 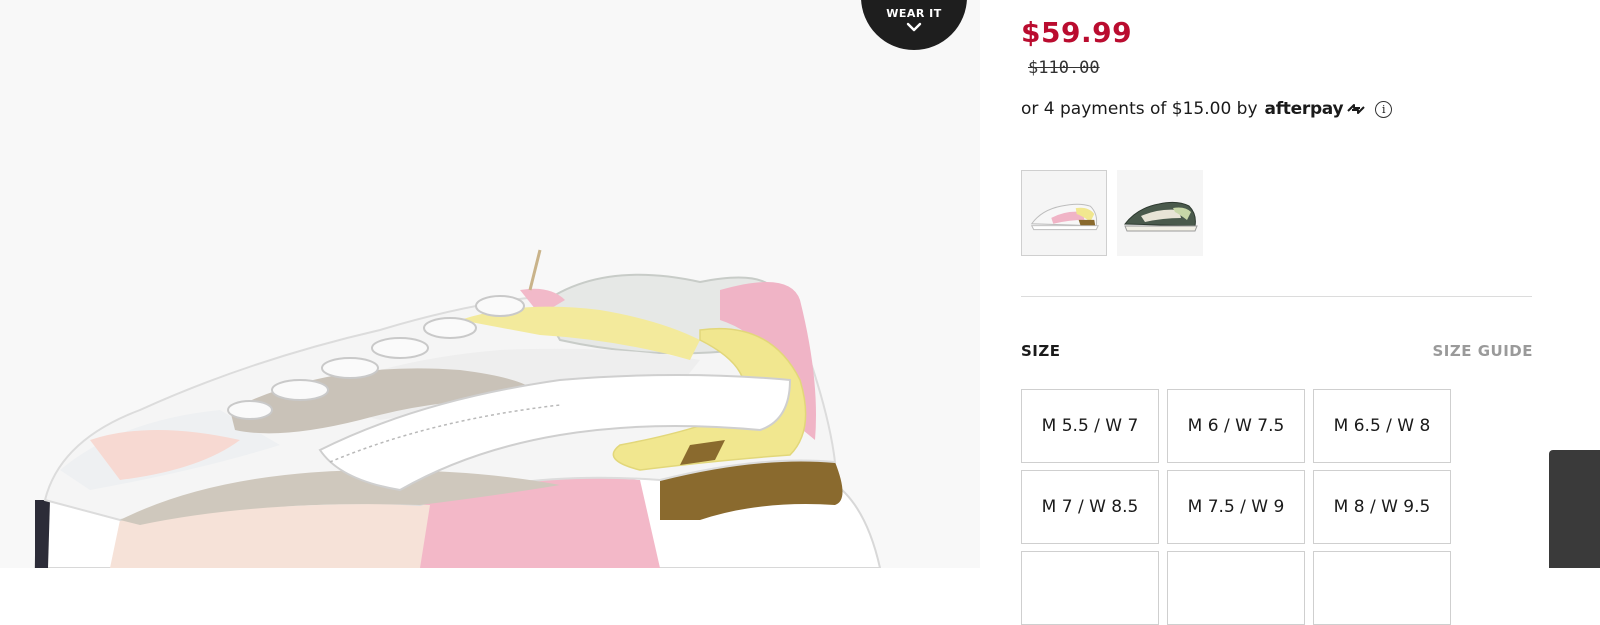 I want to click on size-option: M 5.5 / W 7, so click(x=1090, y=426).